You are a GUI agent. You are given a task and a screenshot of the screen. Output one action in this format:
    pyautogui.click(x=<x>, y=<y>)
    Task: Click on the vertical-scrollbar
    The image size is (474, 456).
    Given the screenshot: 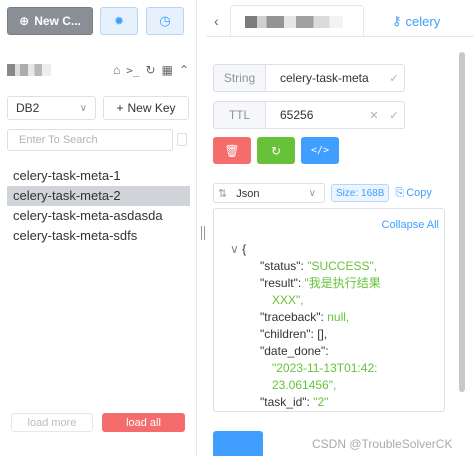 What is the action you would take?
    pyautogui.click(x=462, y=222)
    